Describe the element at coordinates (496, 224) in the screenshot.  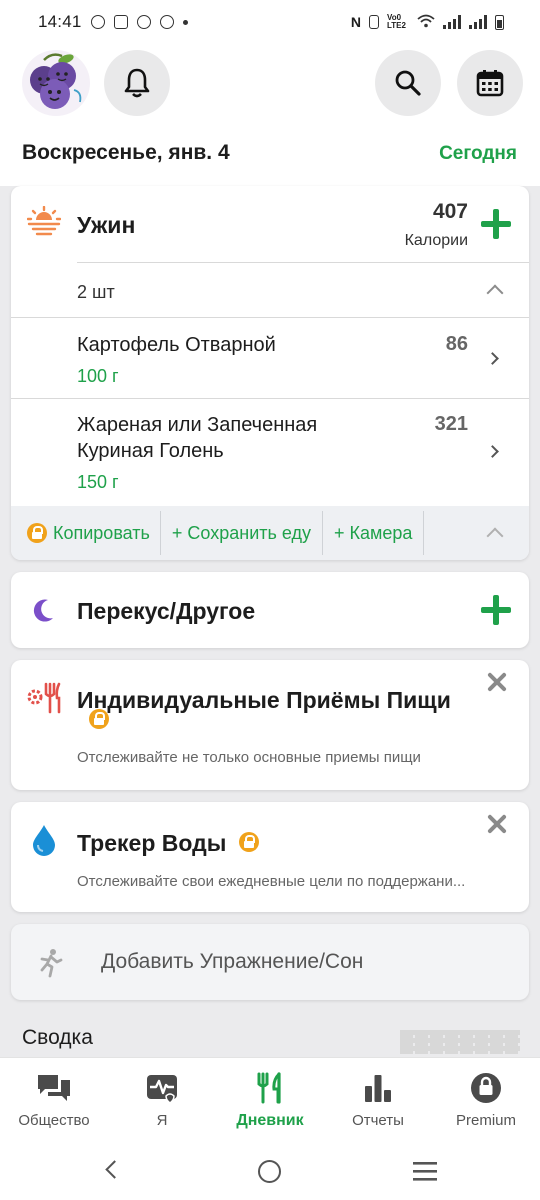
I see `add-dinner-food-button` at that location.